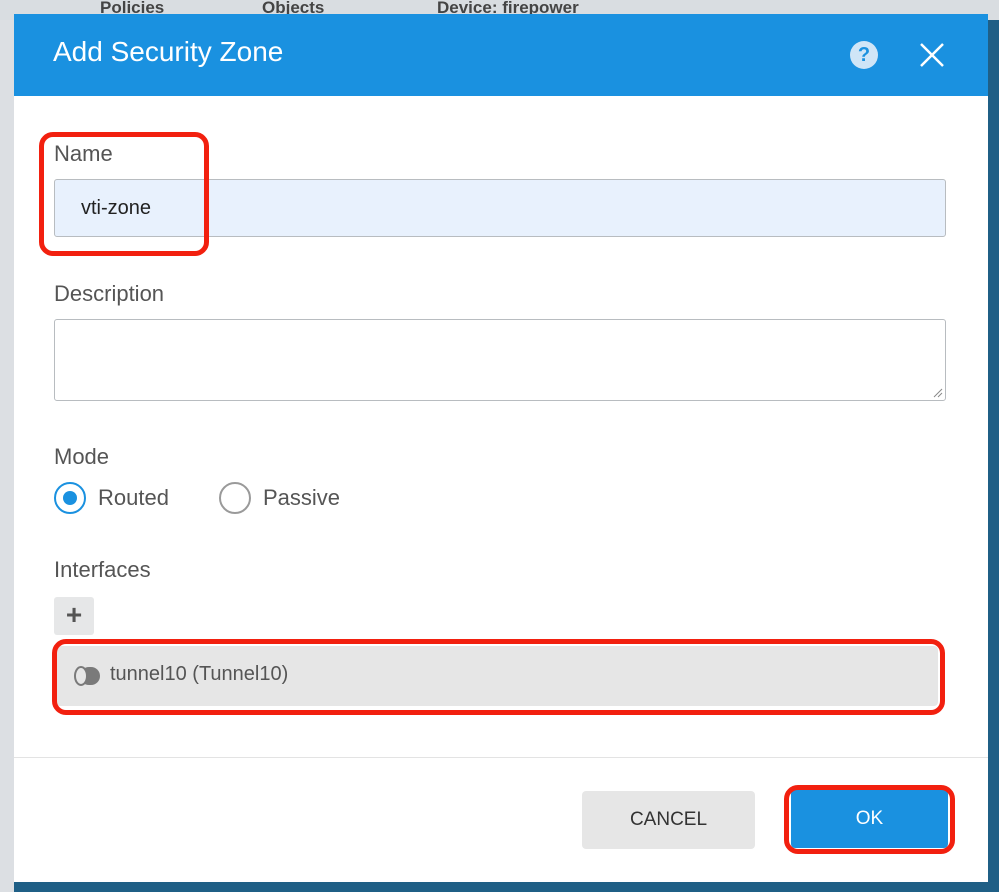 The width and height of the screenshot is (999, 892). Describe the element at coordinates (124, 194) in the screenshot. I see `highlight-box-name` at that location.